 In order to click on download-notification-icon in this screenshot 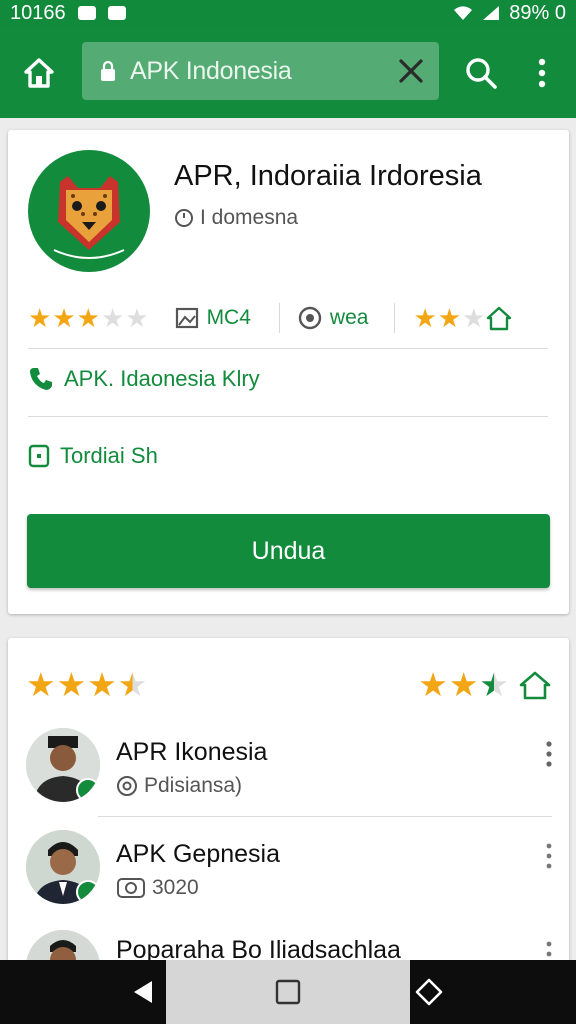, I will do `click(116, 13)`.